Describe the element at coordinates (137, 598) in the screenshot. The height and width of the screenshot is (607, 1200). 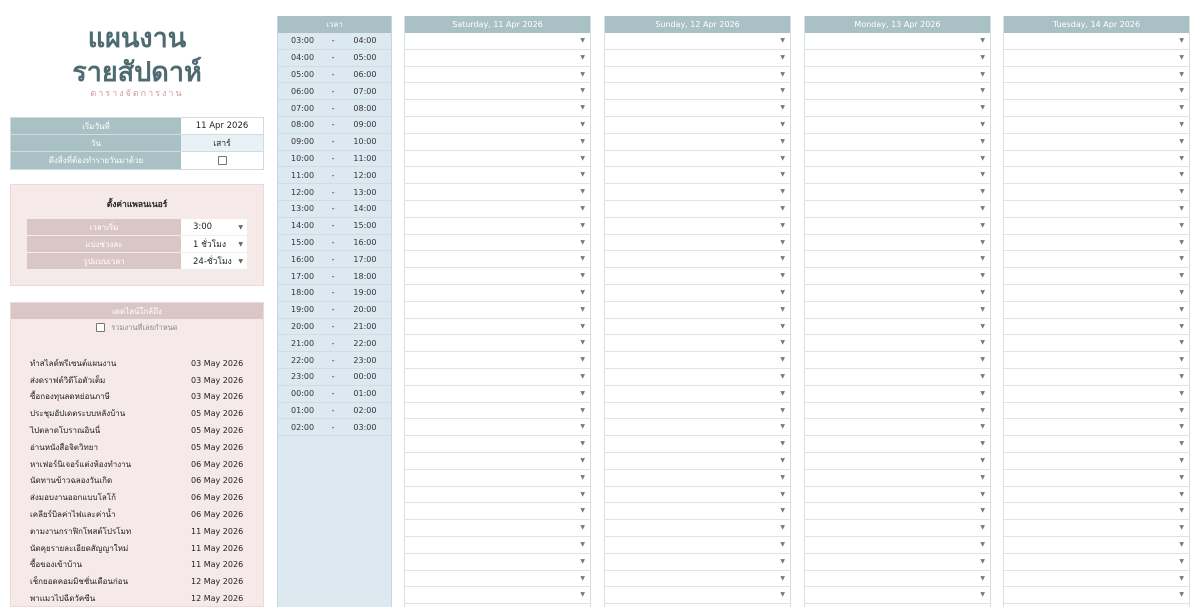
I see `deadline-item: พาแมวไปฉีดวัคซีน 12 May 2026` at that location.